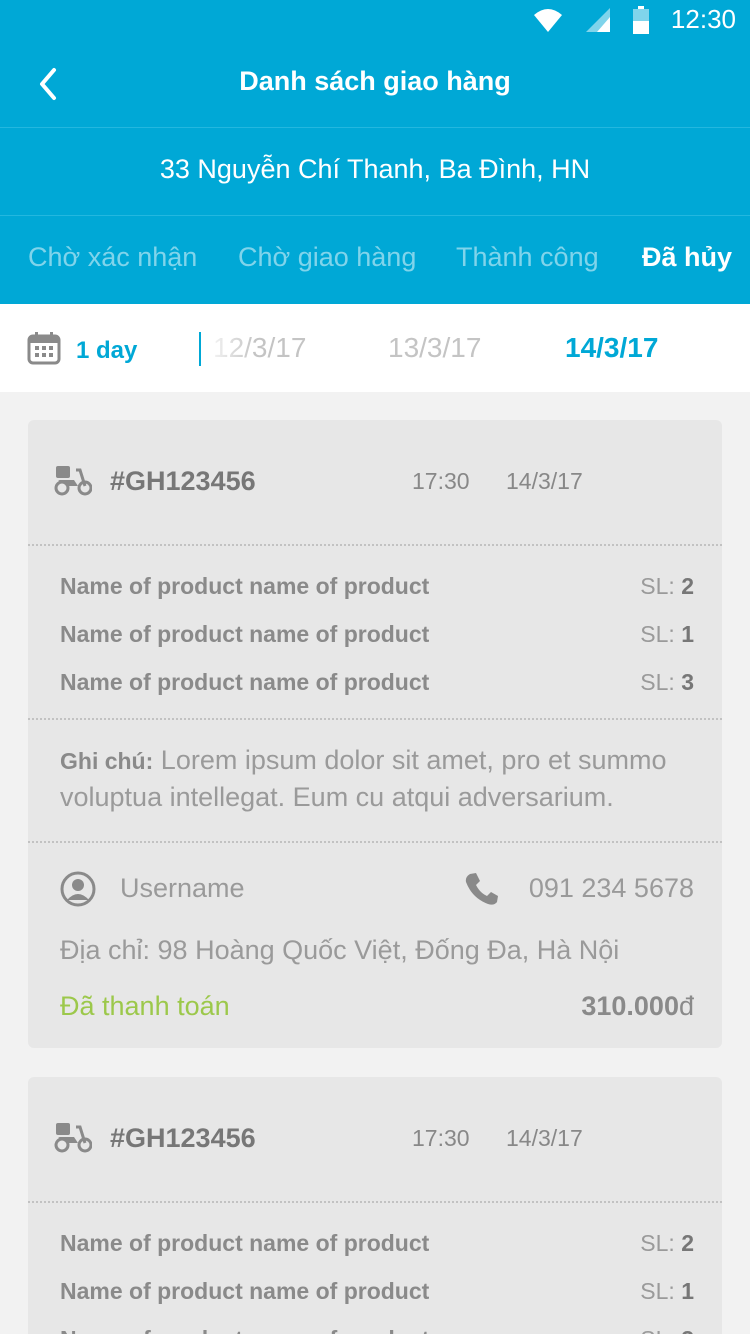 This screenshot has height=1334, width=750. What do you see at coordinates (482, 889) in the screenshot?
I see `phone-icon` at bounding box center [482, 889].